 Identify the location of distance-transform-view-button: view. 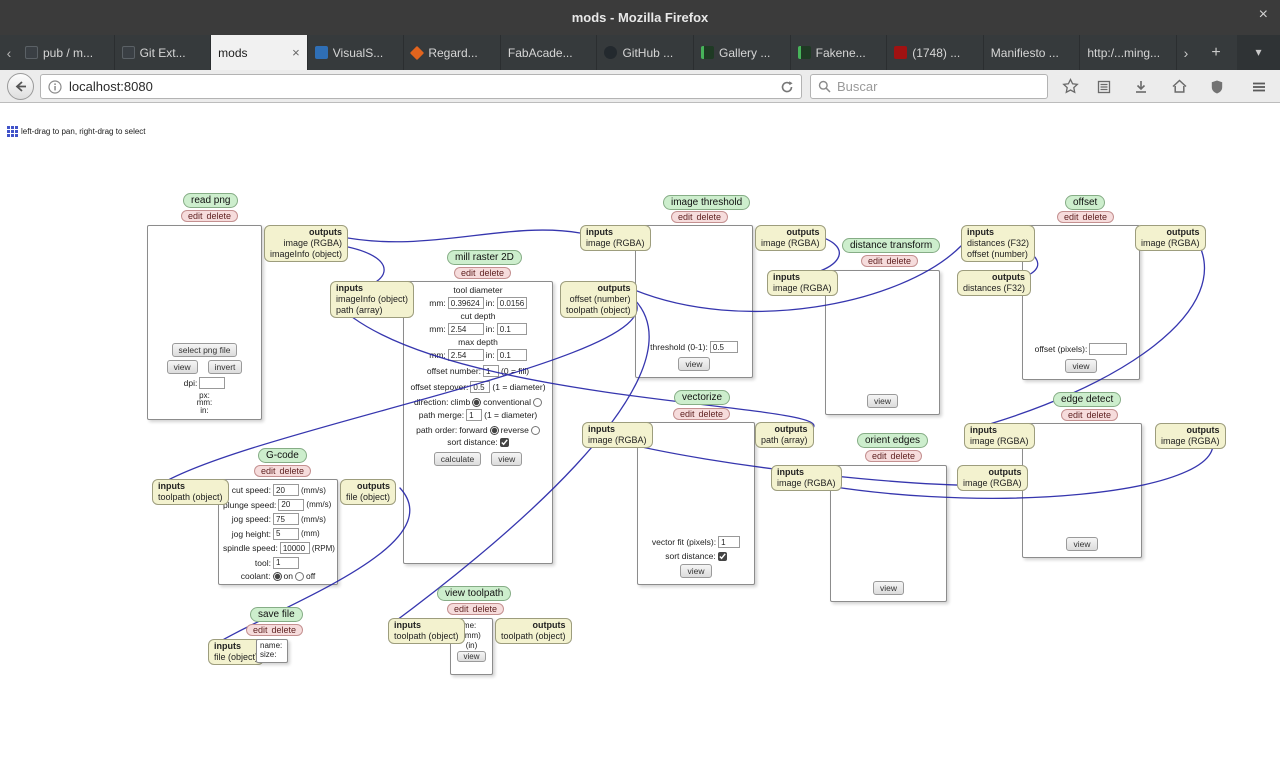
(882, 401).